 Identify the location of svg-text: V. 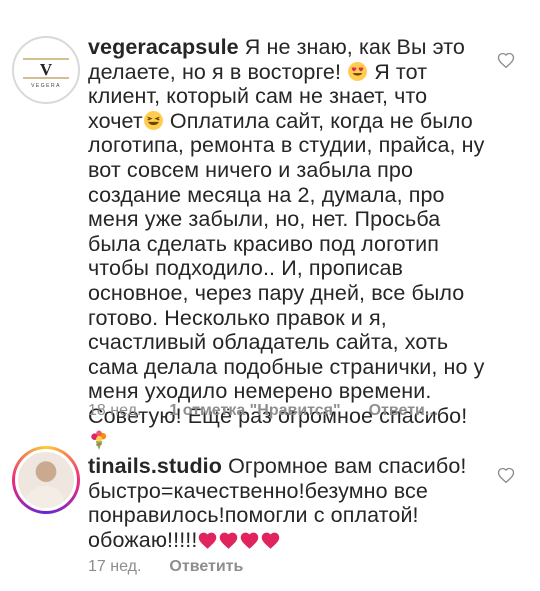
(46, 69).